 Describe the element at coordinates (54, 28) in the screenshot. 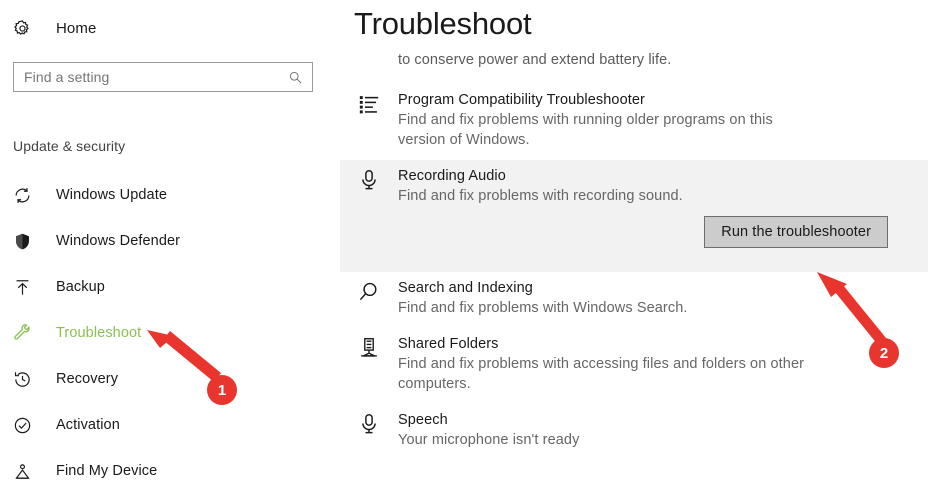

I see `sidebar-item-home: Home` at that location.